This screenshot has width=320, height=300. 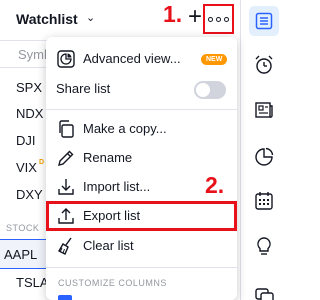 What do you see at coordinates (141, 216) in the screenshot?
I see `menu-item-export-list: Export list` at bounding box center [141, 216].